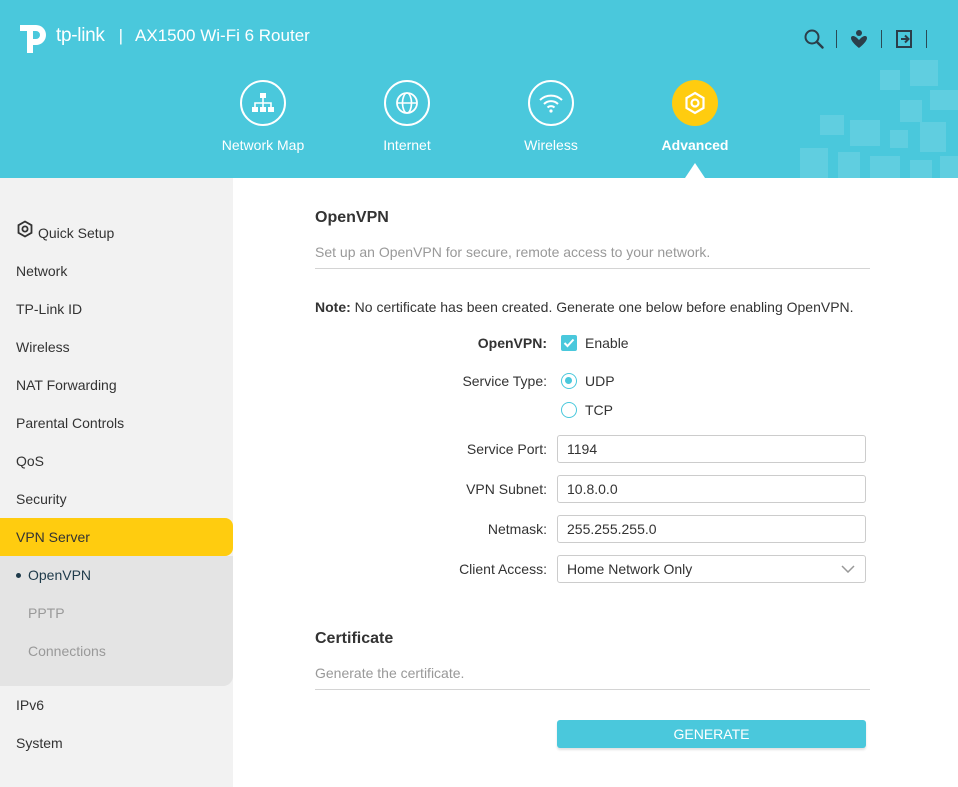 The width and height of the screenshot is (958, 787). What do you see at coordinates (49, 309) in the screenshot?
I see `sidebar-item-label: TP-Link ID` at bounding box center [49, 309].